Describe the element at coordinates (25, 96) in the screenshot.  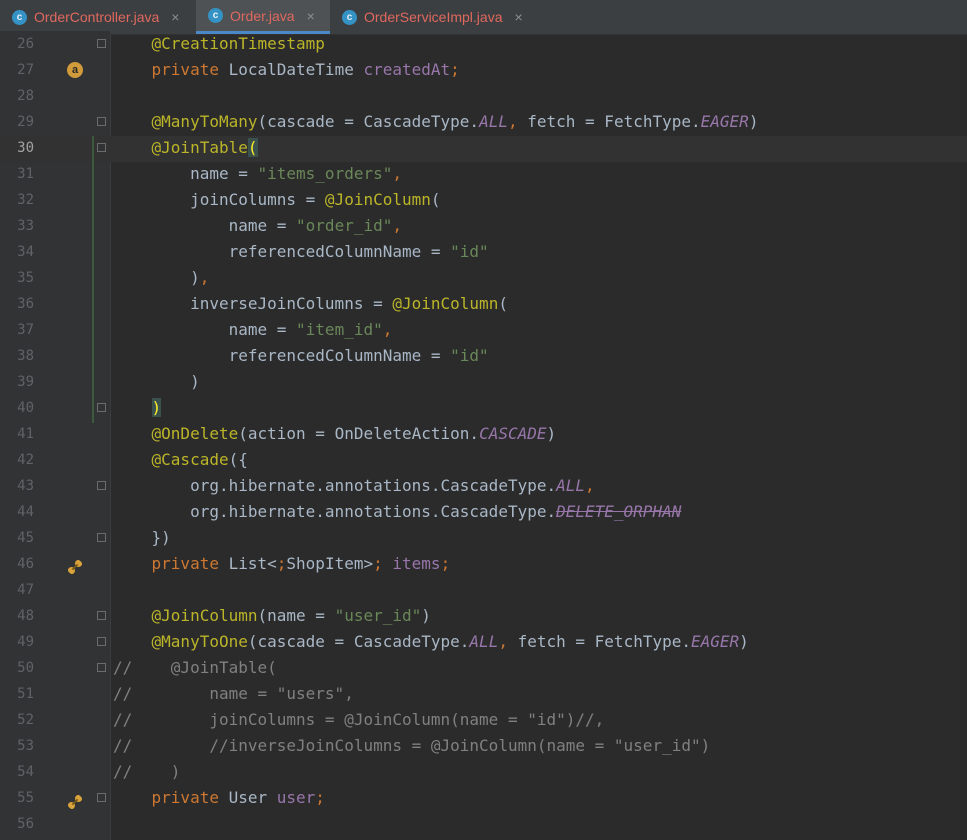
I see `line-number: 28` at that location.